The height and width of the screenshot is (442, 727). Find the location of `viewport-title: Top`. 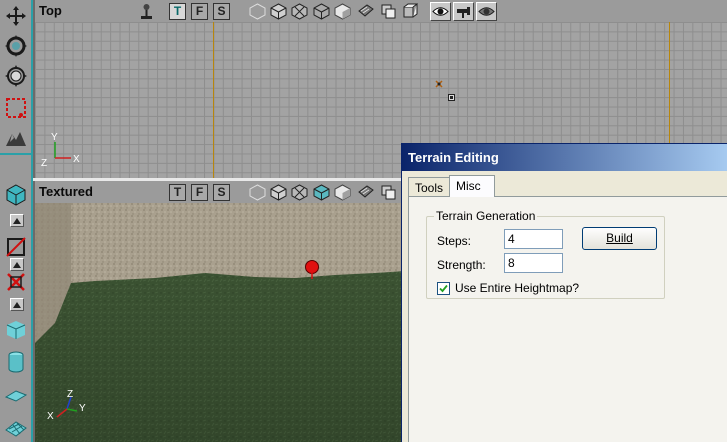

viewport-title: Top is located at coordinates (50, 10).